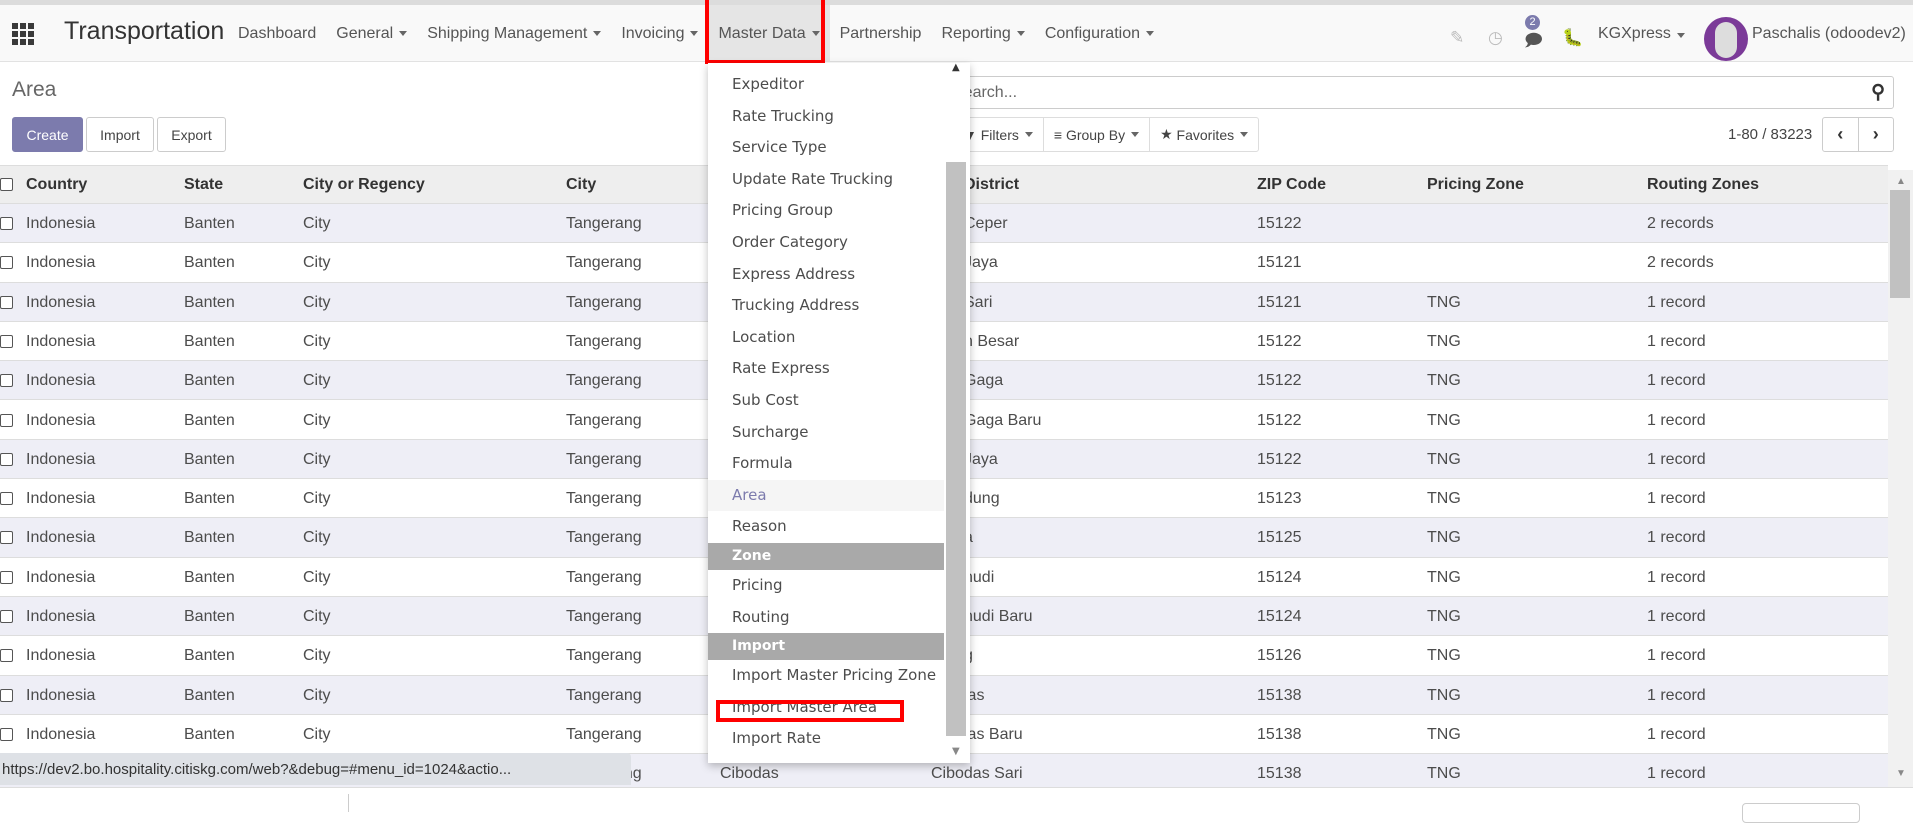 The width and height of the screenshot is (1913, 823). Describe the element at coordinates (1641, 34) in the screenshot. I see `company-switcher: KGXpress` at that location.